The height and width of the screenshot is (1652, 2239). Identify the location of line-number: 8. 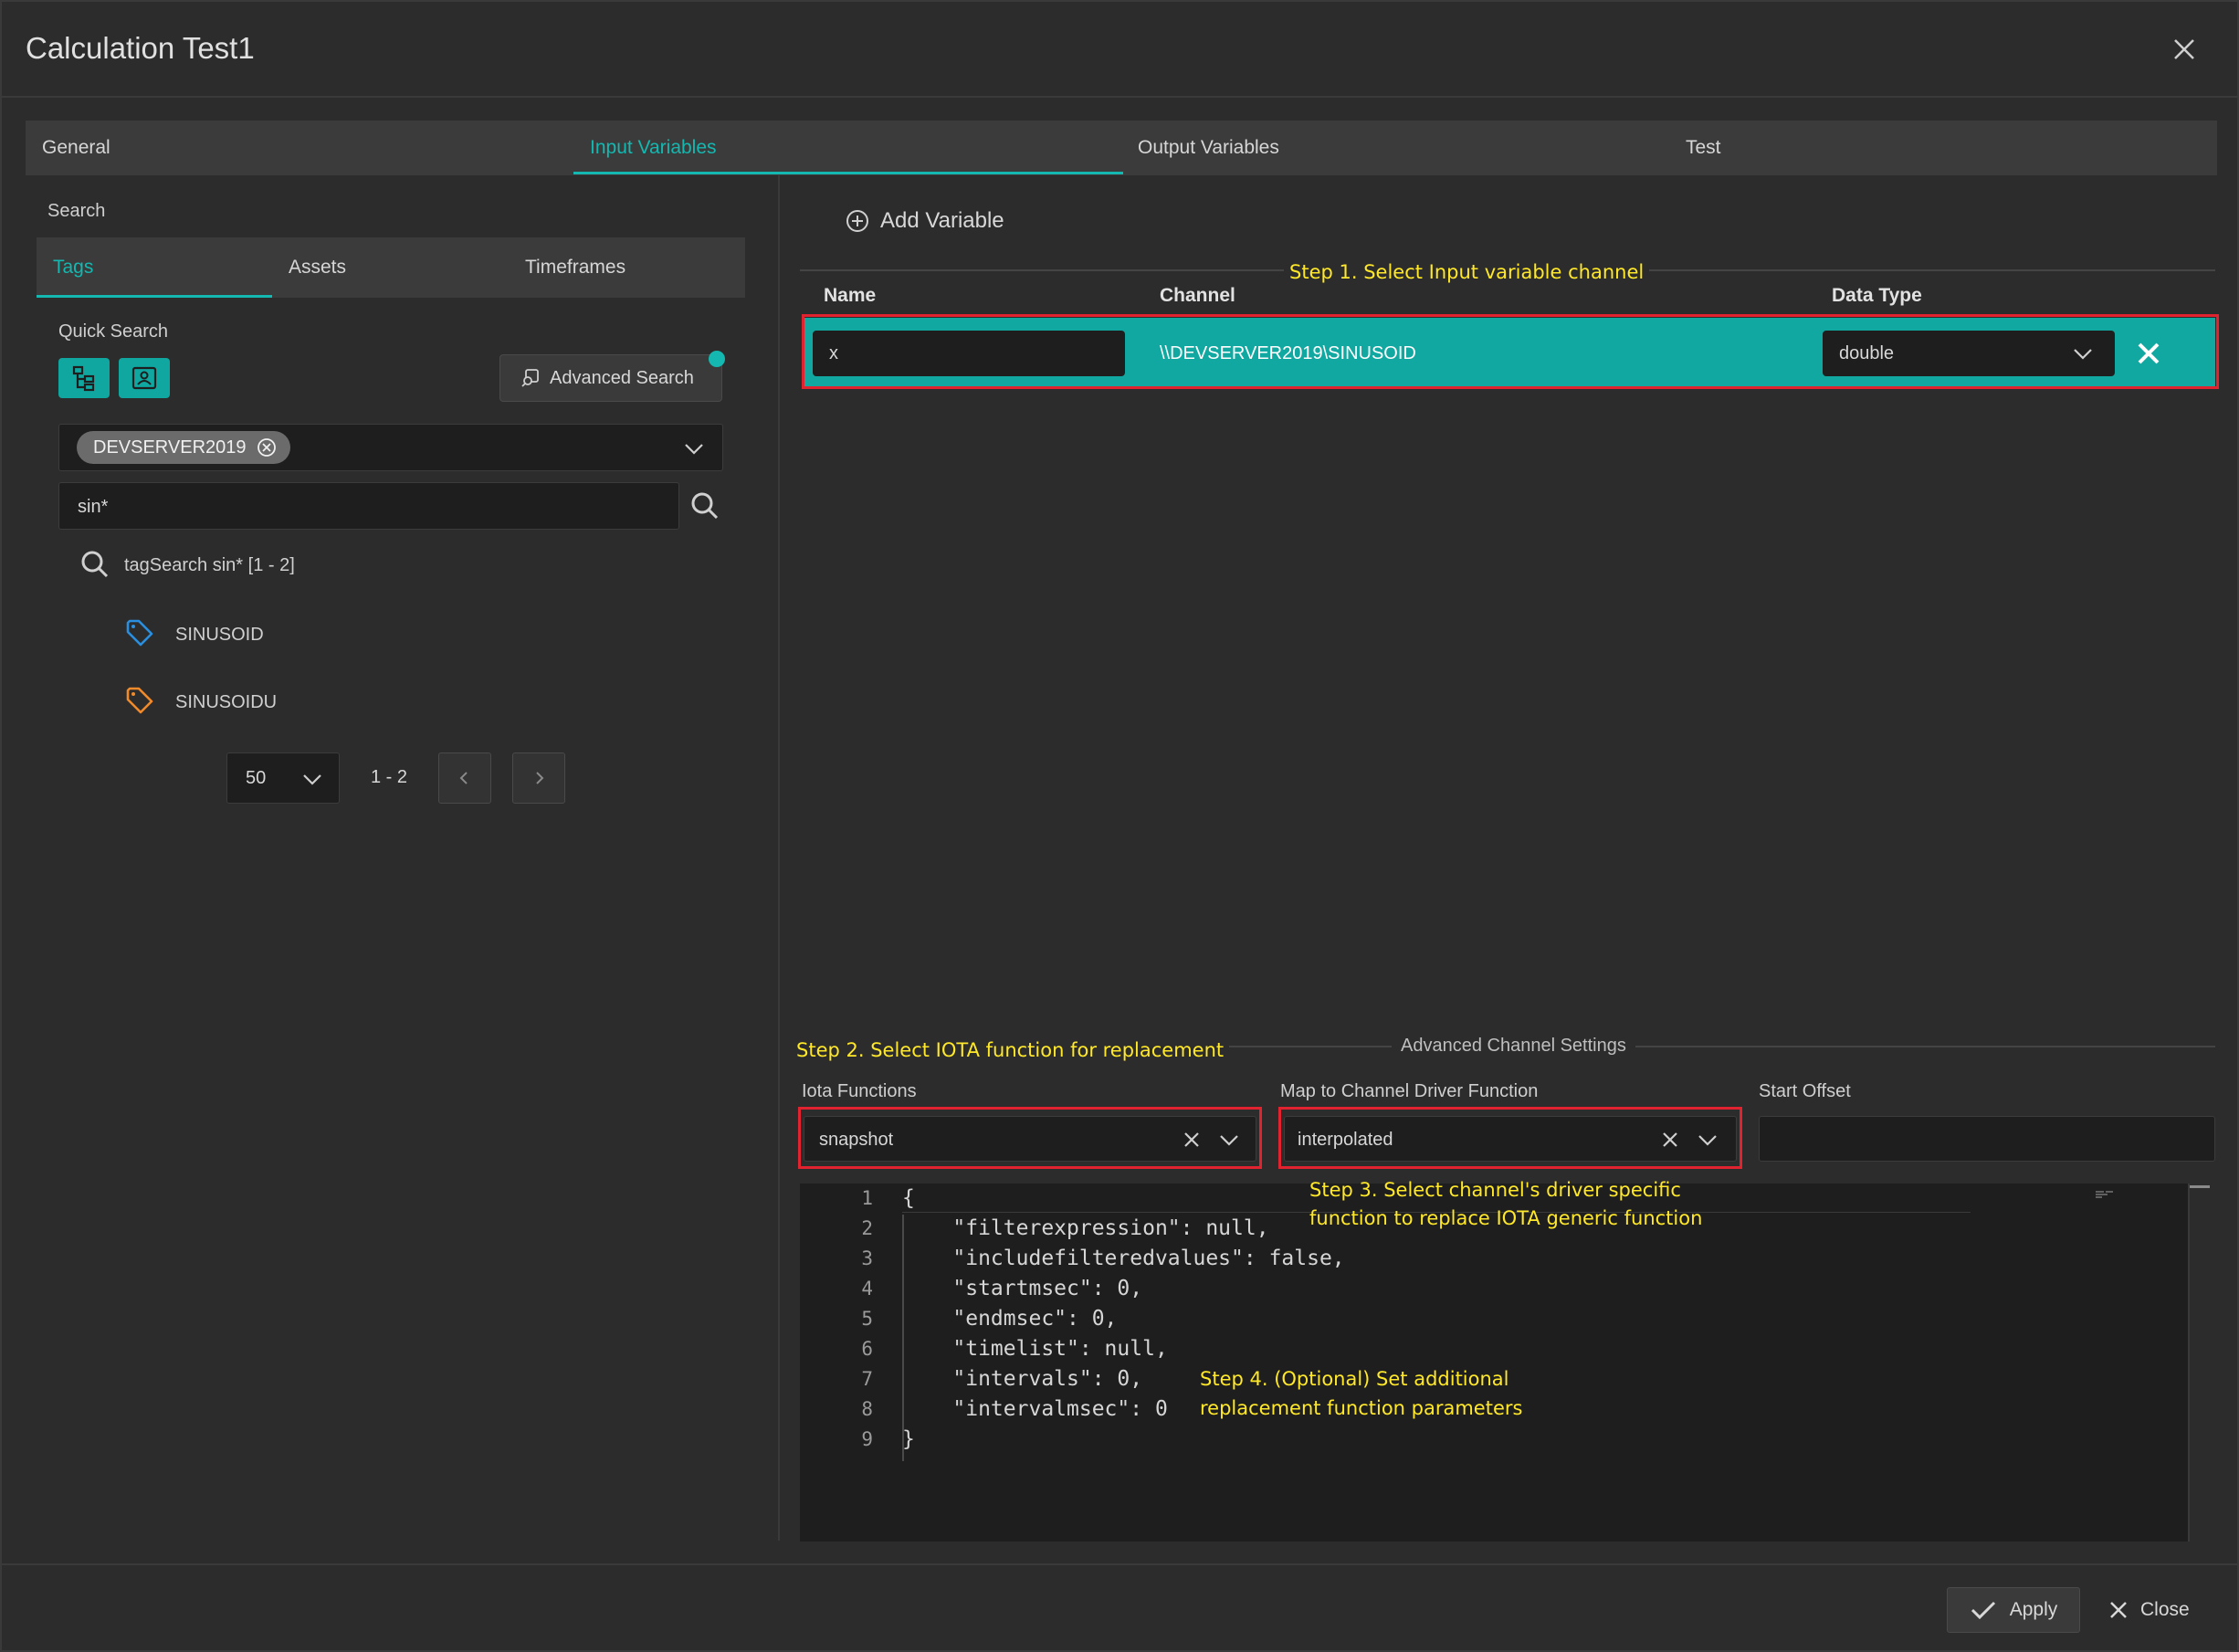
(867, 1409).